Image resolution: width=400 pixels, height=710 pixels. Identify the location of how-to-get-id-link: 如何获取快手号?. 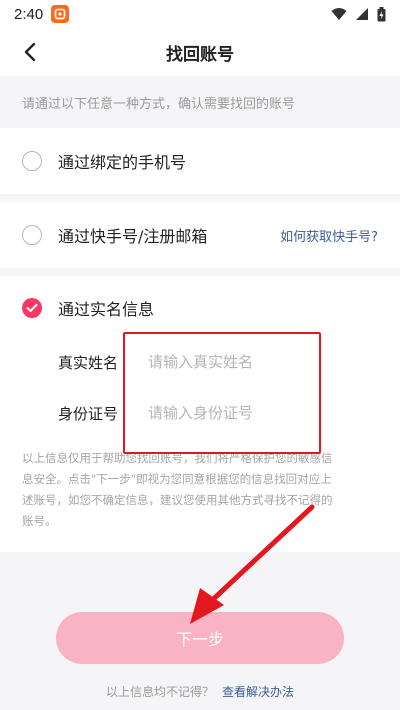
(329, 235).